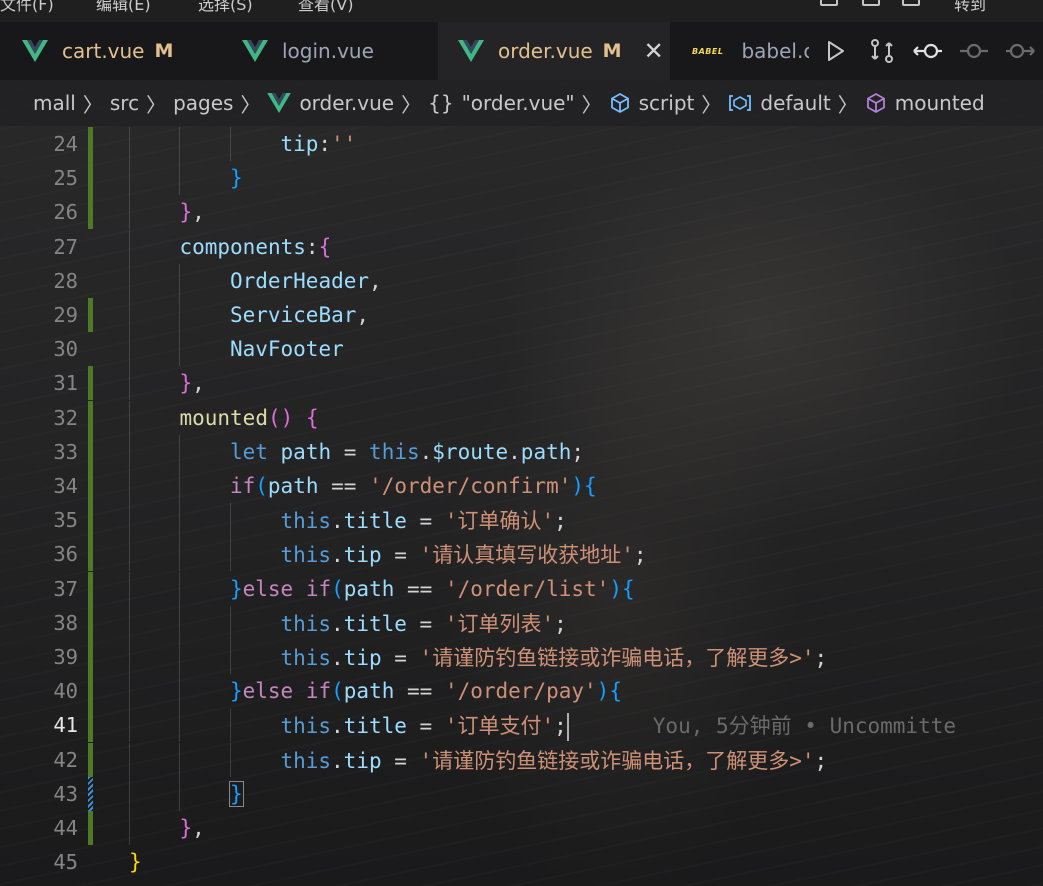 The width and height of the screenshot is (1043, 886). Describe the element at coordinates (521, 383) in the screenshot. I see `code-line: 31},` at that location.